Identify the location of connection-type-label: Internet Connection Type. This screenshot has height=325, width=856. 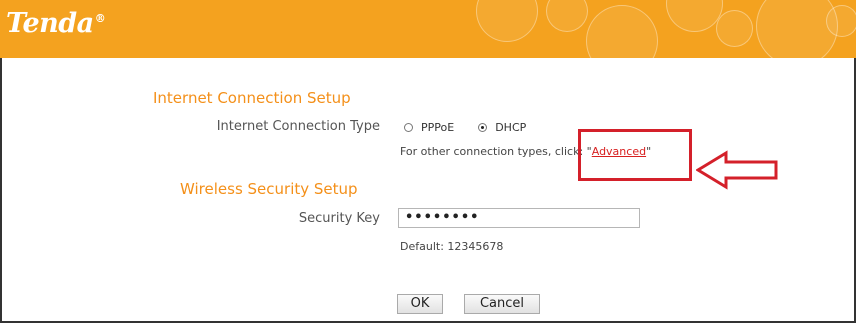
(298, 126).